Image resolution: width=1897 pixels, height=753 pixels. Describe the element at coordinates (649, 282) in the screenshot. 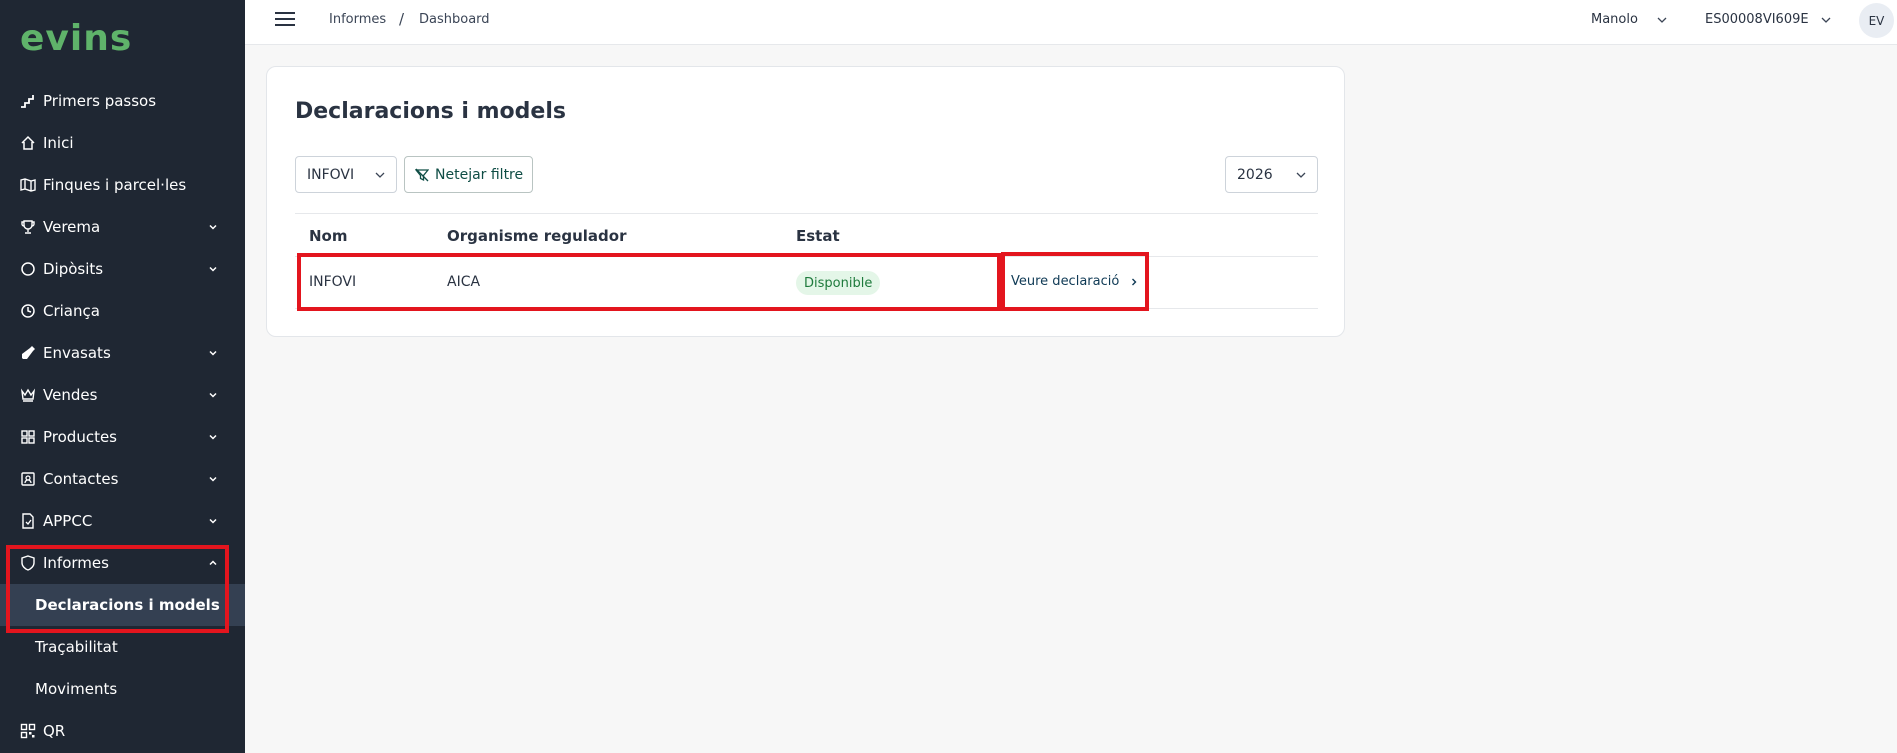

I see `highlight-box-row` at that location.